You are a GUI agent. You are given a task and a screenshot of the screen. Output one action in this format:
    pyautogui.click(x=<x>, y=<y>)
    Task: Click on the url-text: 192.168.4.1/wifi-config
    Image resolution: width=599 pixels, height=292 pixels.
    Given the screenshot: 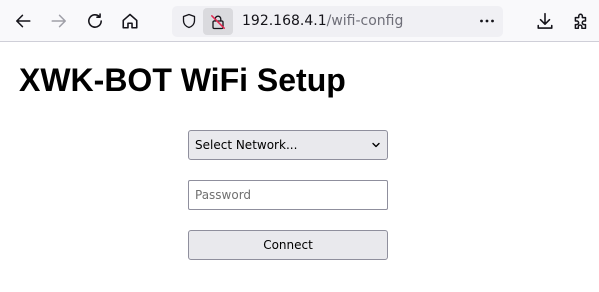 What is the action you would take?
    pyautogui.click(x=322, y=21)
    